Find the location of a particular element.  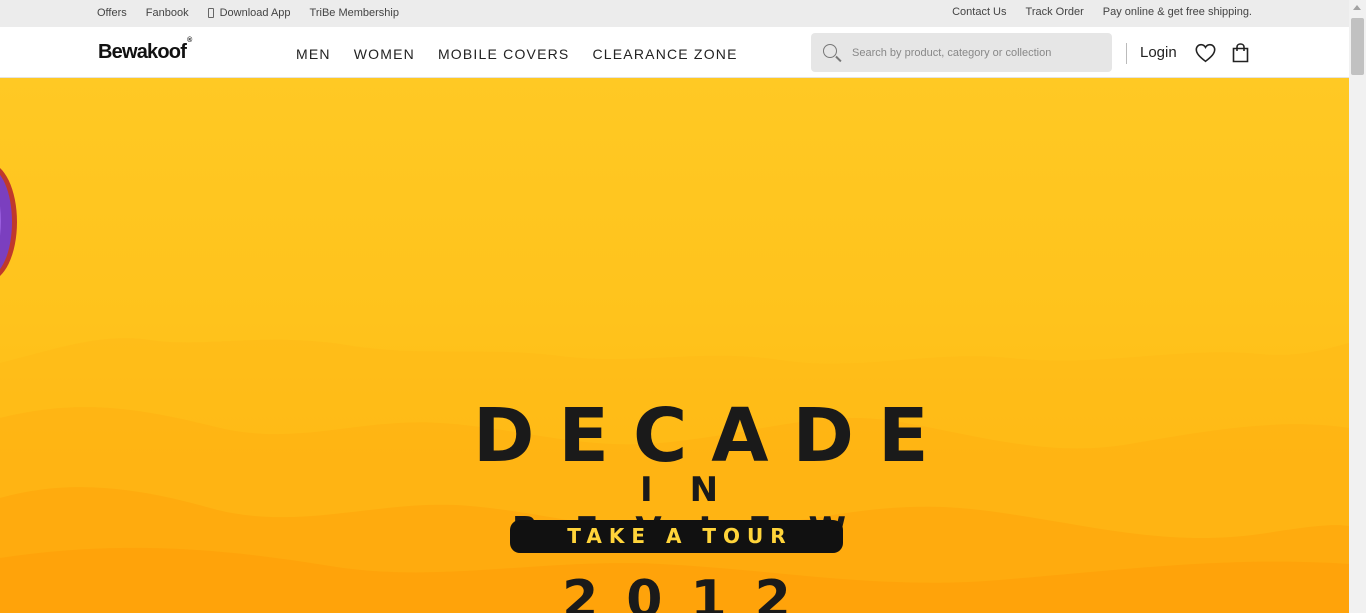

brand-name: Bewakoof is located at coordinates (142, 52).